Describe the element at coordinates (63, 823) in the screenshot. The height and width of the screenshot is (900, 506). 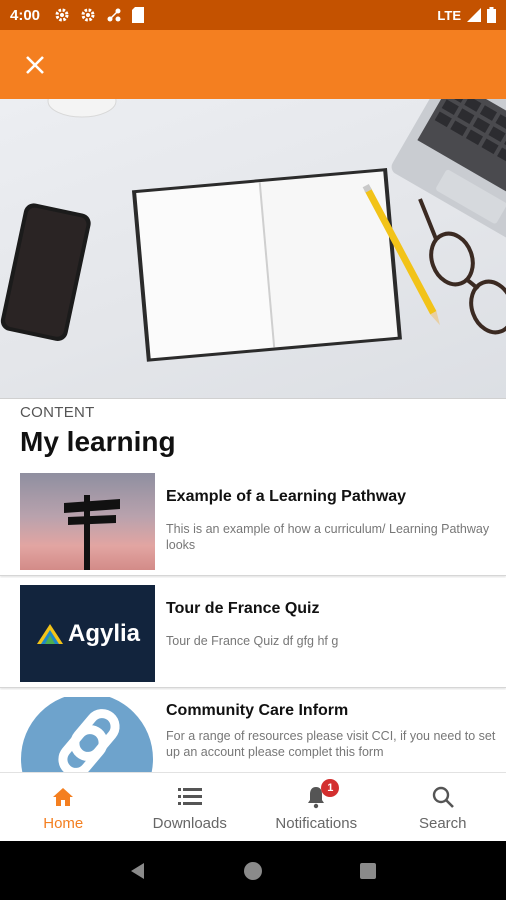
I see `nav-label: Home` at that location.